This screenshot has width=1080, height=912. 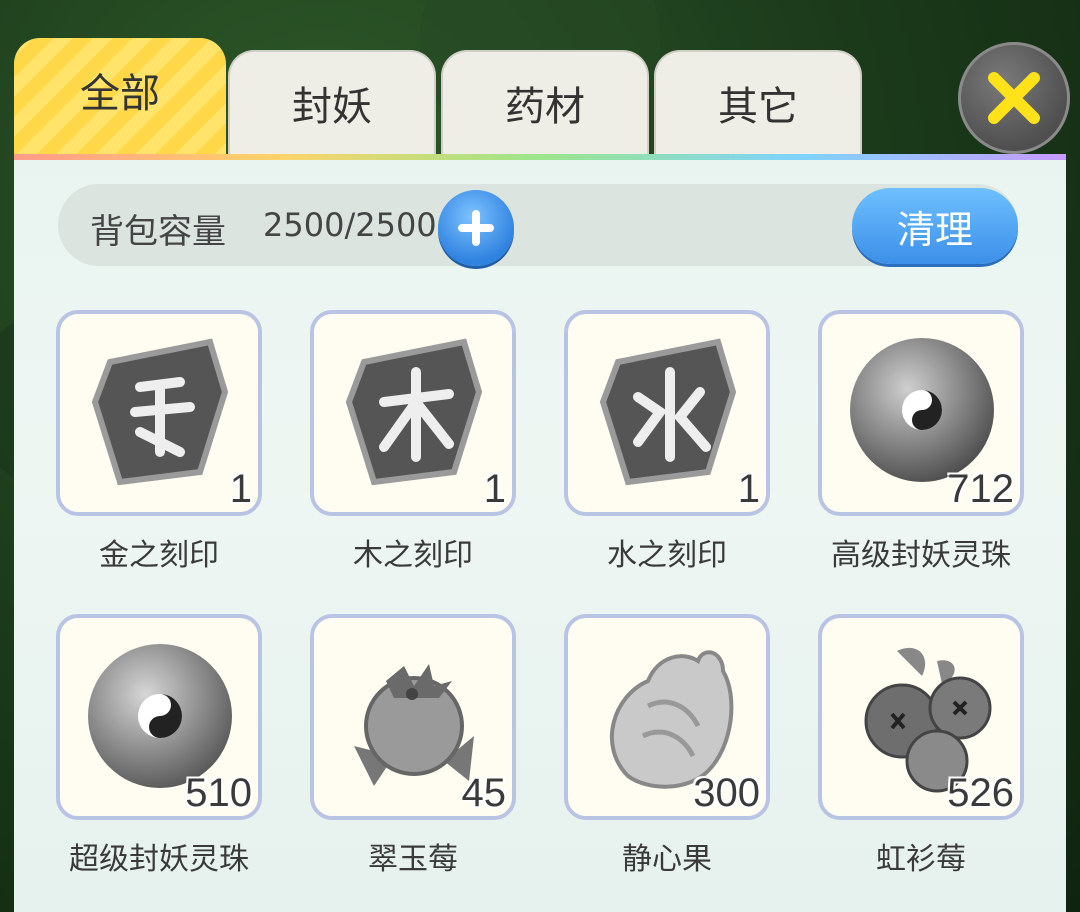 I want to click on close-x-icon, so click(x=1014, y=98).